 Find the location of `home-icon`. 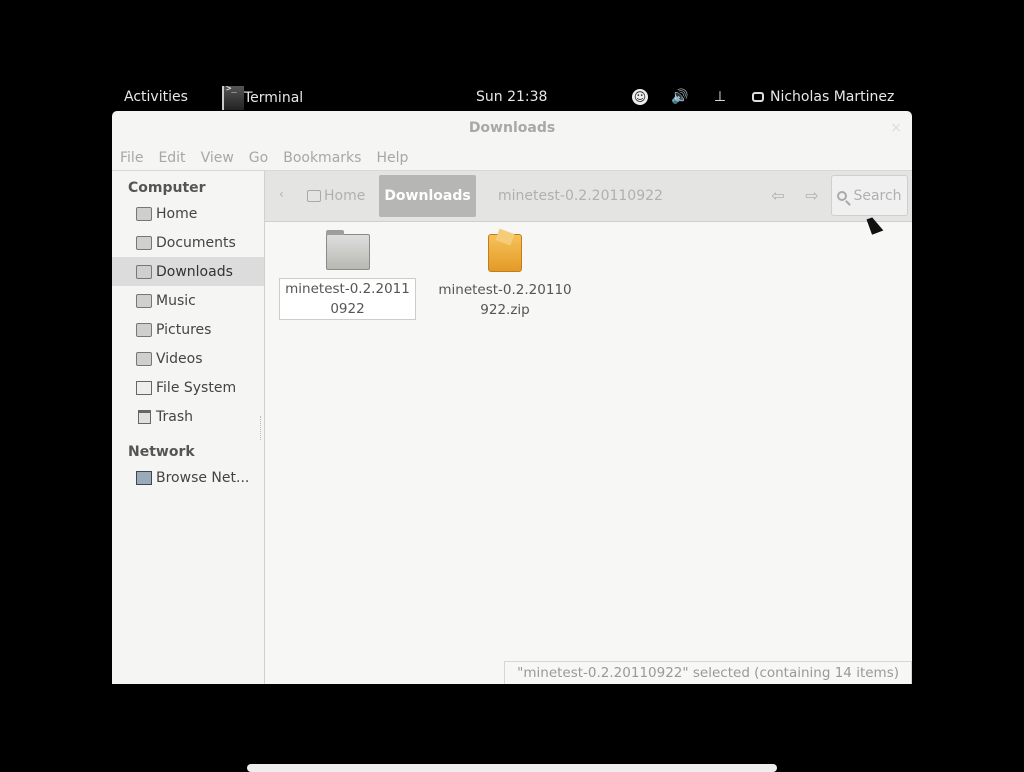

home-icon is located at coordinates (314, 196).